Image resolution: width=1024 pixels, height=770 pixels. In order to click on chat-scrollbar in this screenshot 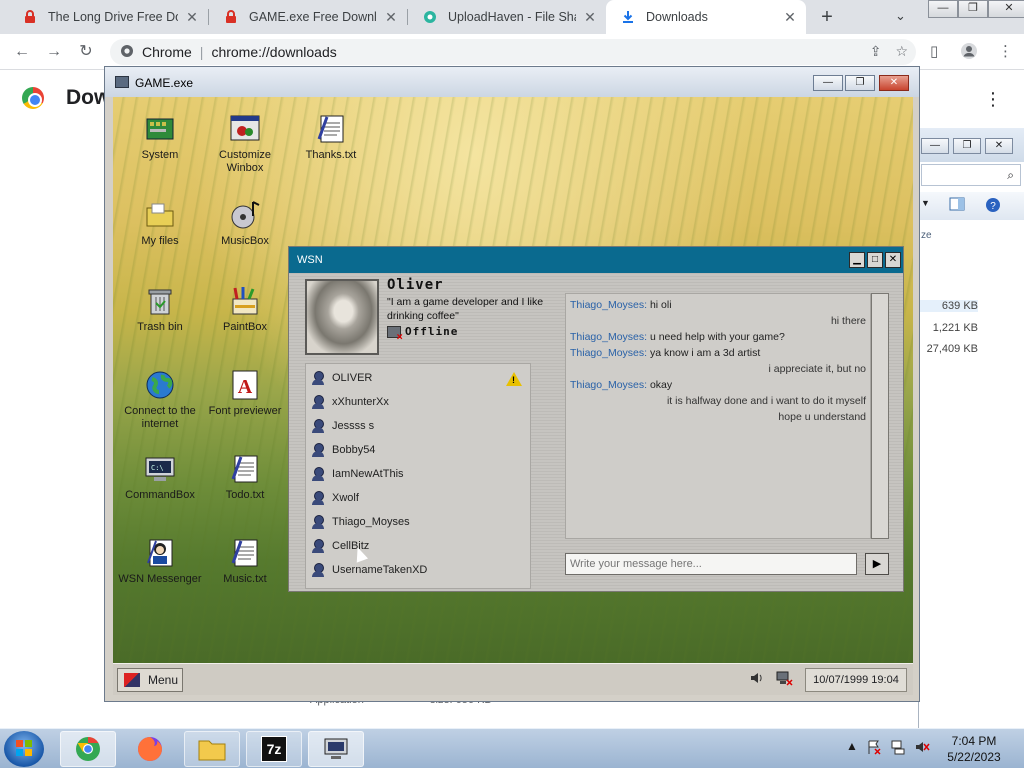, I will do `click(880, 416)`.